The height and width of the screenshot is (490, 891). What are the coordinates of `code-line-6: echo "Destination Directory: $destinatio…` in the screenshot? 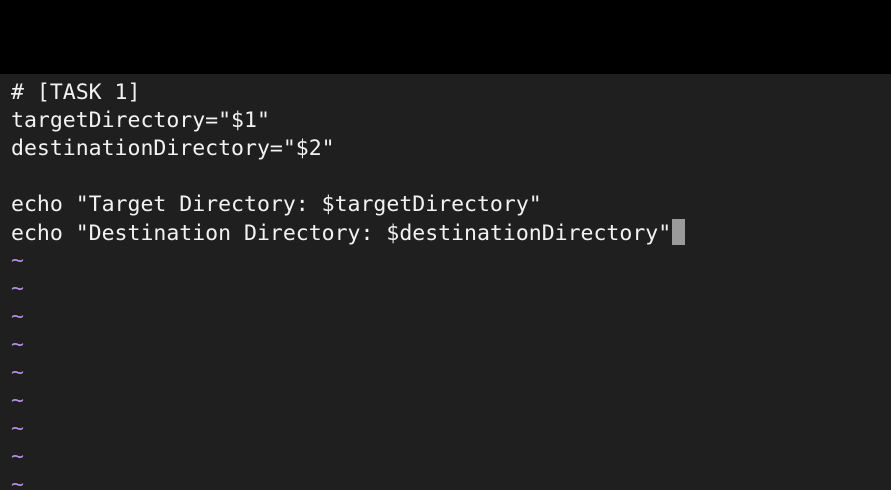 It's located at (348, 233).